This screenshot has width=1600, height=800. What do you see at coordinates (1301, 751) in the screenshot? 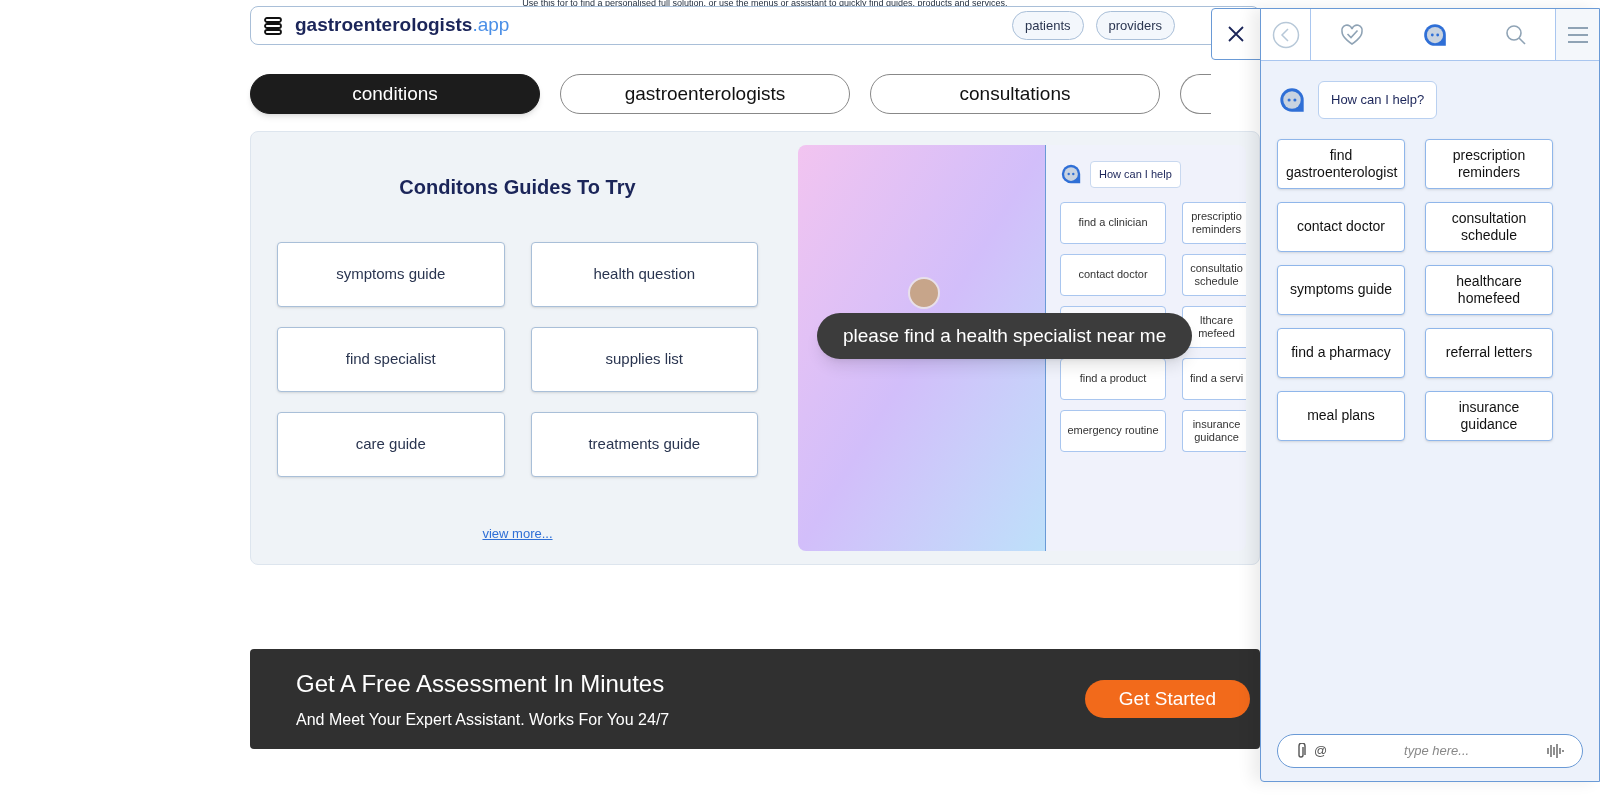
I see `paperclip-icon` at bounding box center [1301, 751].